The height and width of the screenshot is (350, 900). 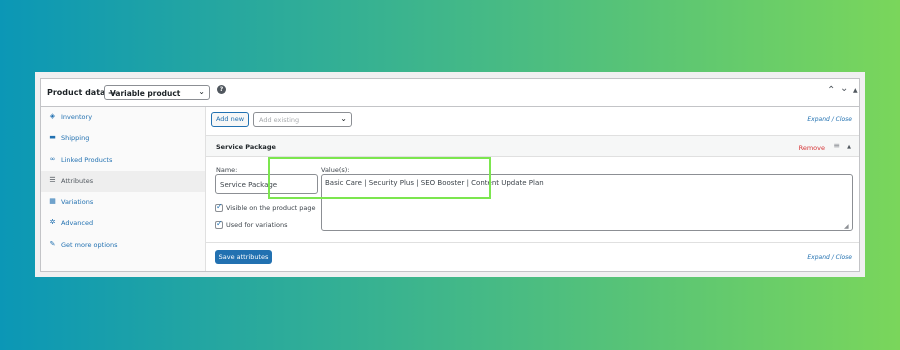 I want to click on attributes-footer: Save attributes Expand / Close, so click(x=532, y=256).